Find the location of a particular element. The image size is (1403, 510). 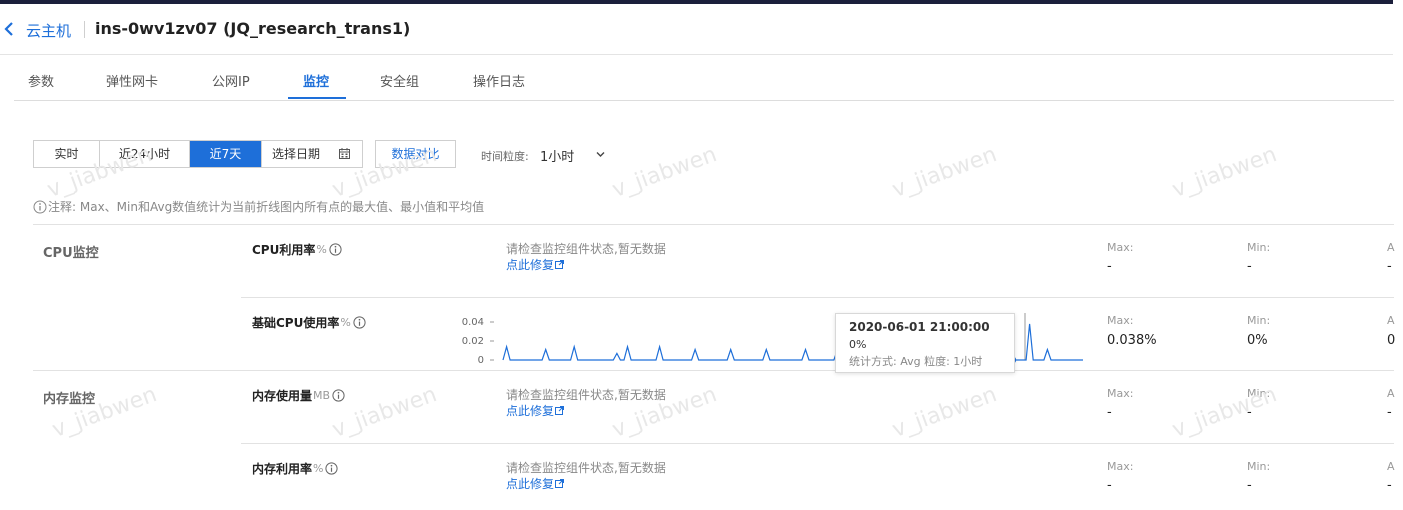

metric-memory-usage-title: 内存使用量 MB is located at coordinates (298, 395).